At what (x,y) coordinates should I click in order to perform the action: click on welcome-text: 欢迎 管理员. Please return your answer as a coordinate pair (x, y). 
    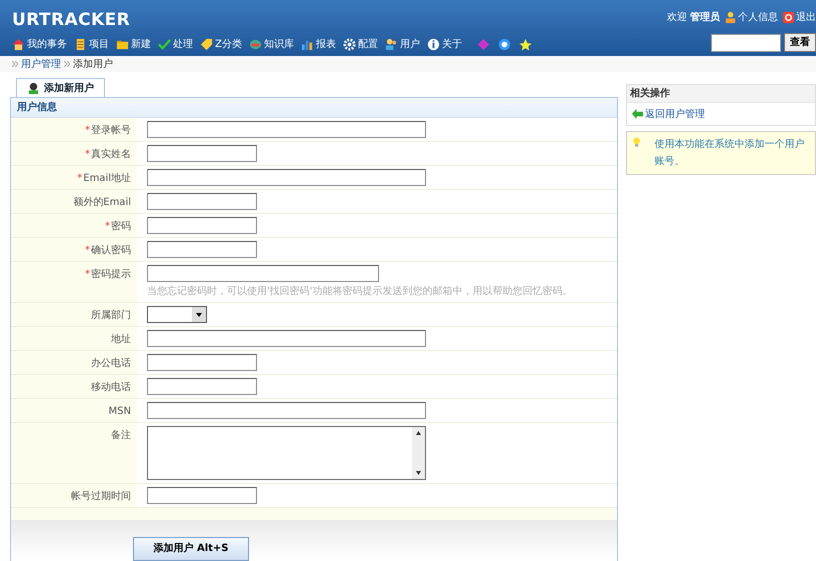
    Looking at the image, I should click on (693, 17).